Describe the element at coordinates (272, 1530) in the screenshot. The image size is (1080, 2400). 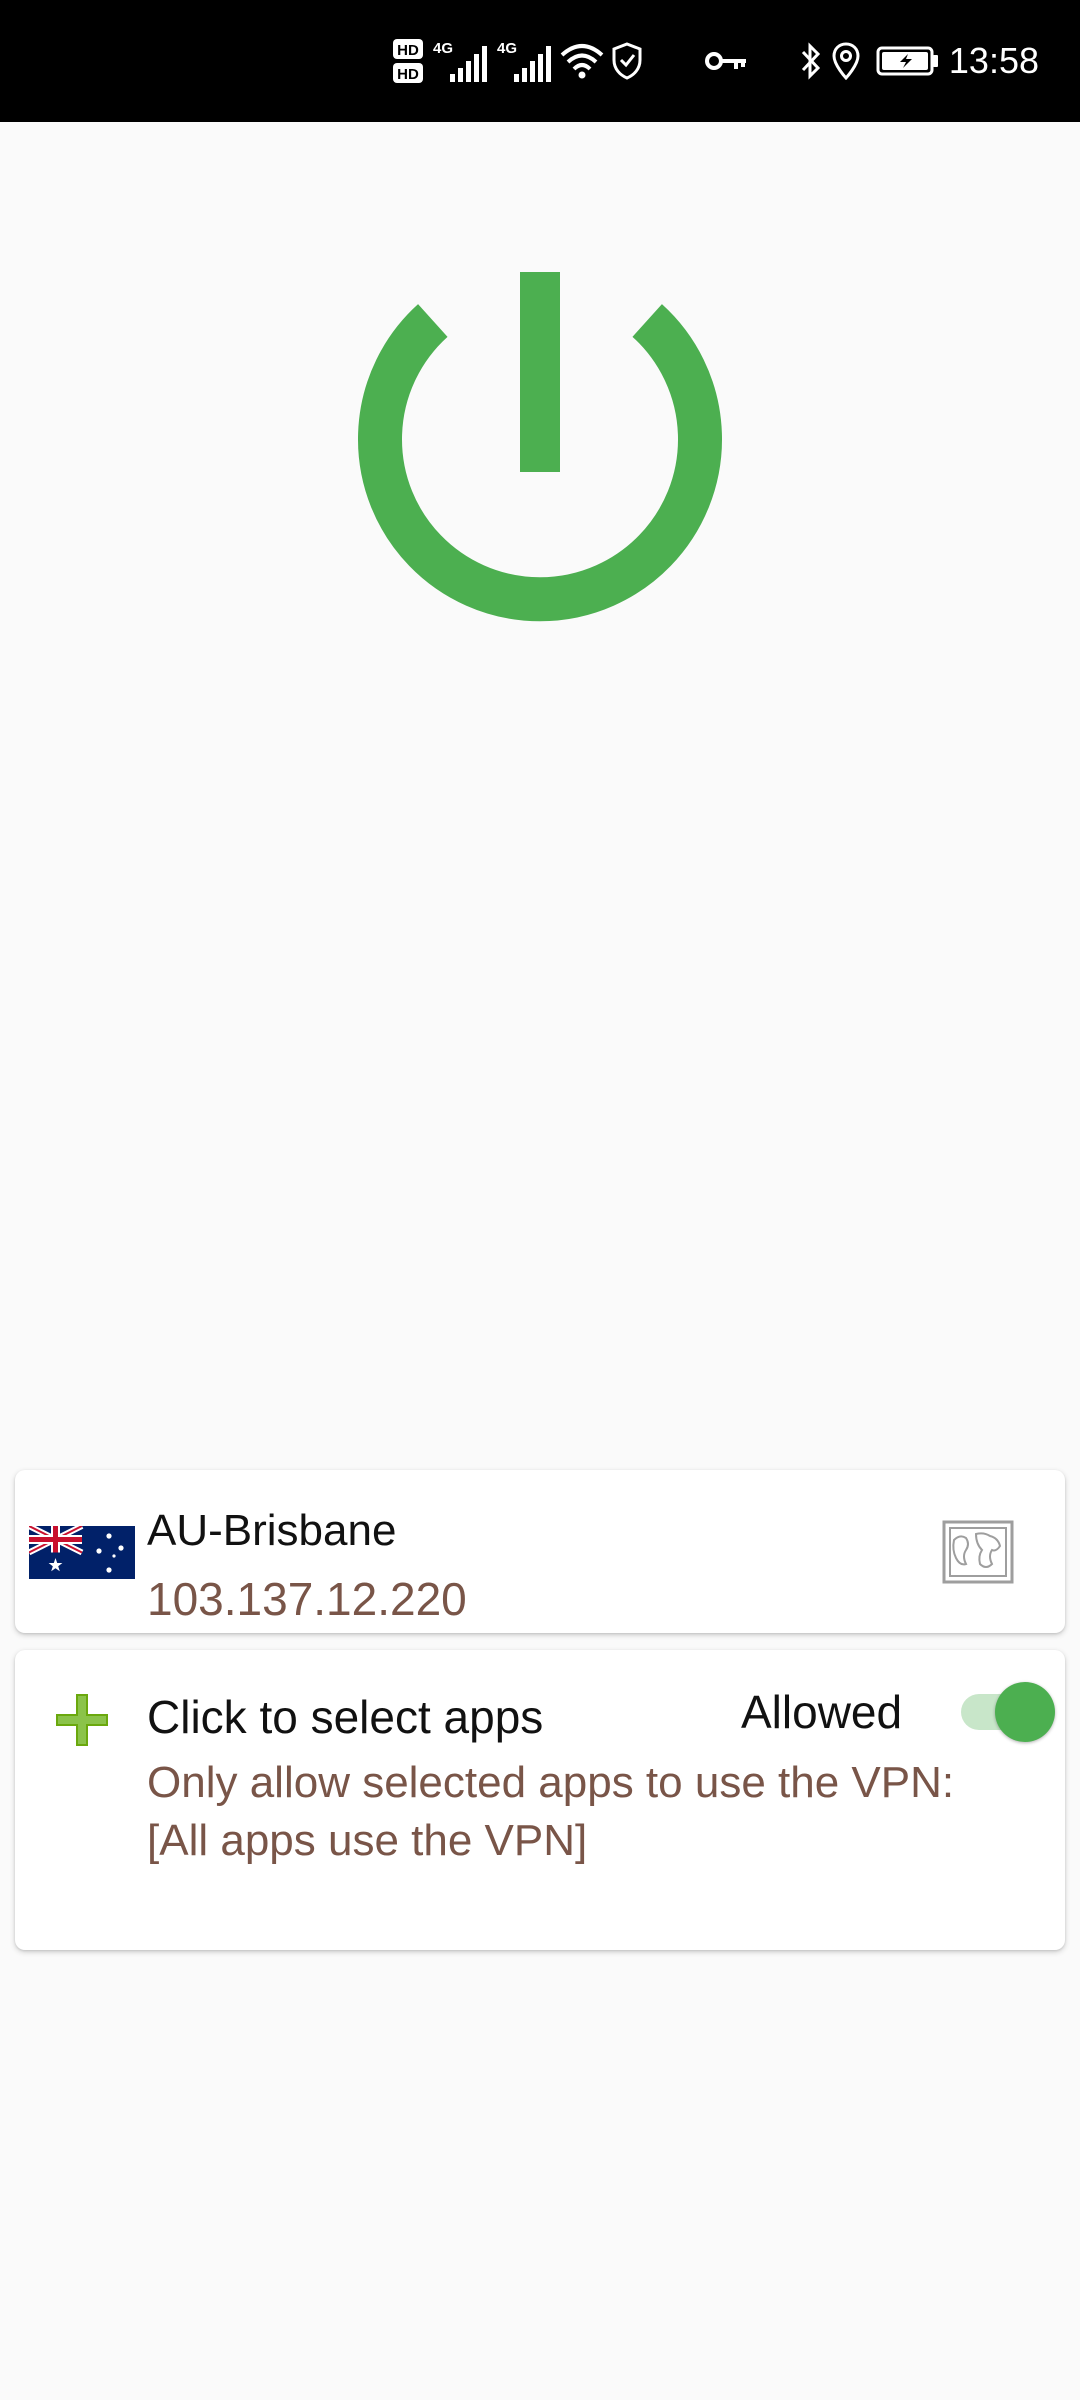
I see `server-name: AU-Brisbane` at that location.